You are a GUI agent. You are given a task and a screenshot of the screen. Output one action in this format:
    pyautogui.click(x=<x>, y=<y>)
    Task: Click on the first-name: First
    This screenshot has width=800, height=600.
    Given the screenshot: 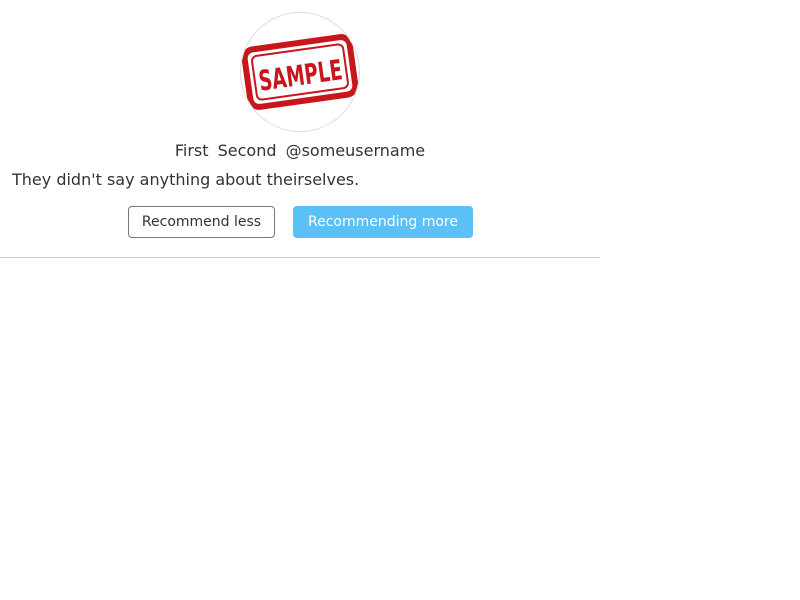 What is the action you would take?
    pyautogui.click(x=191, y=150)
    